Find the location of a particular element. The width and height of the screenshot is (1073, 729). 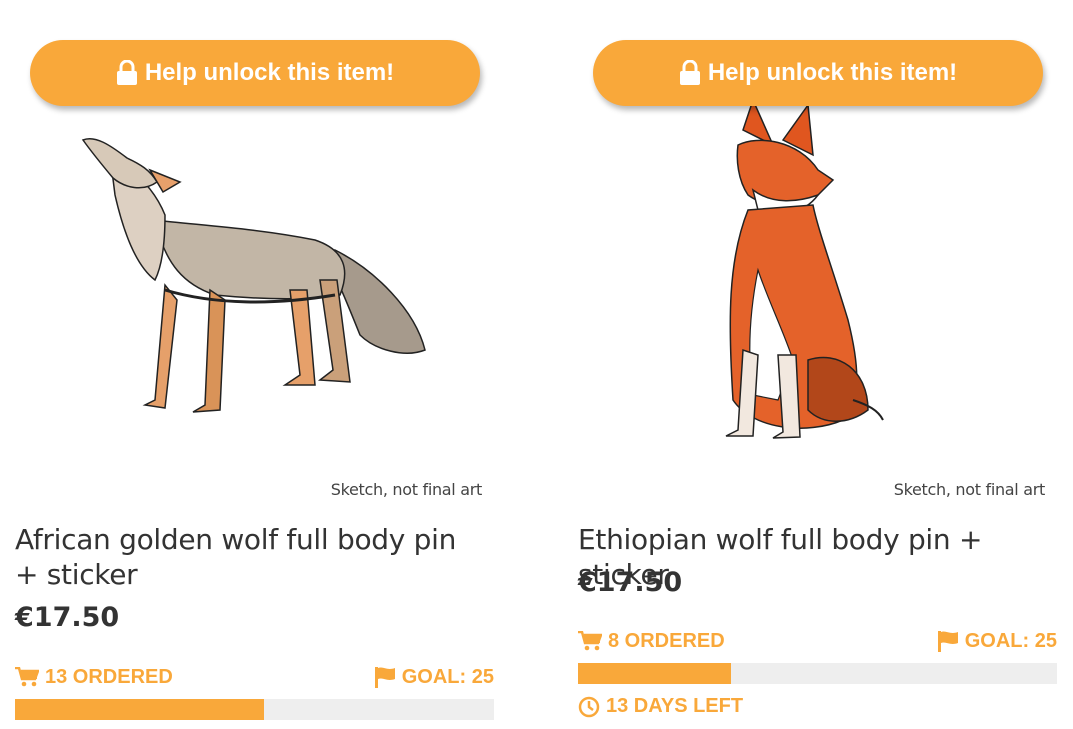

clock-icon is located at coordinates (589, 706).